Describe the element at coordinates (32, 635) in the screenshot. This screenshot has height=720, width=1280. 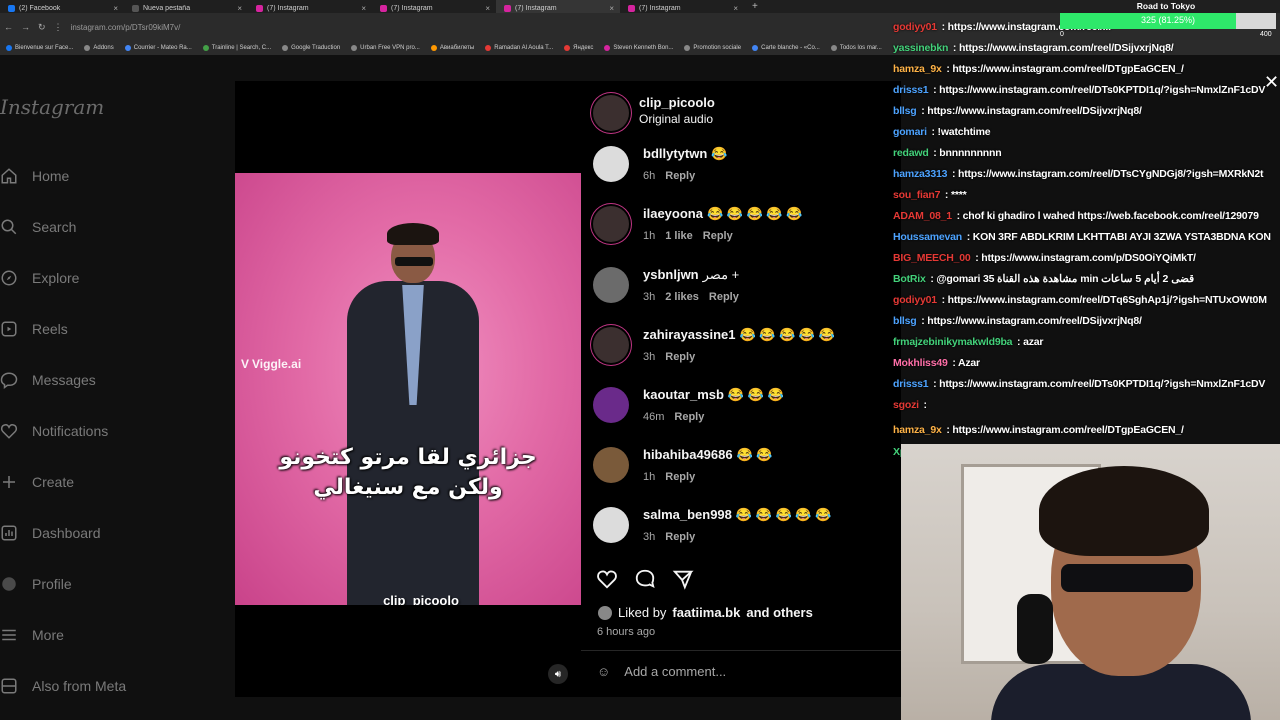
I see `nav-more: More` at that location.